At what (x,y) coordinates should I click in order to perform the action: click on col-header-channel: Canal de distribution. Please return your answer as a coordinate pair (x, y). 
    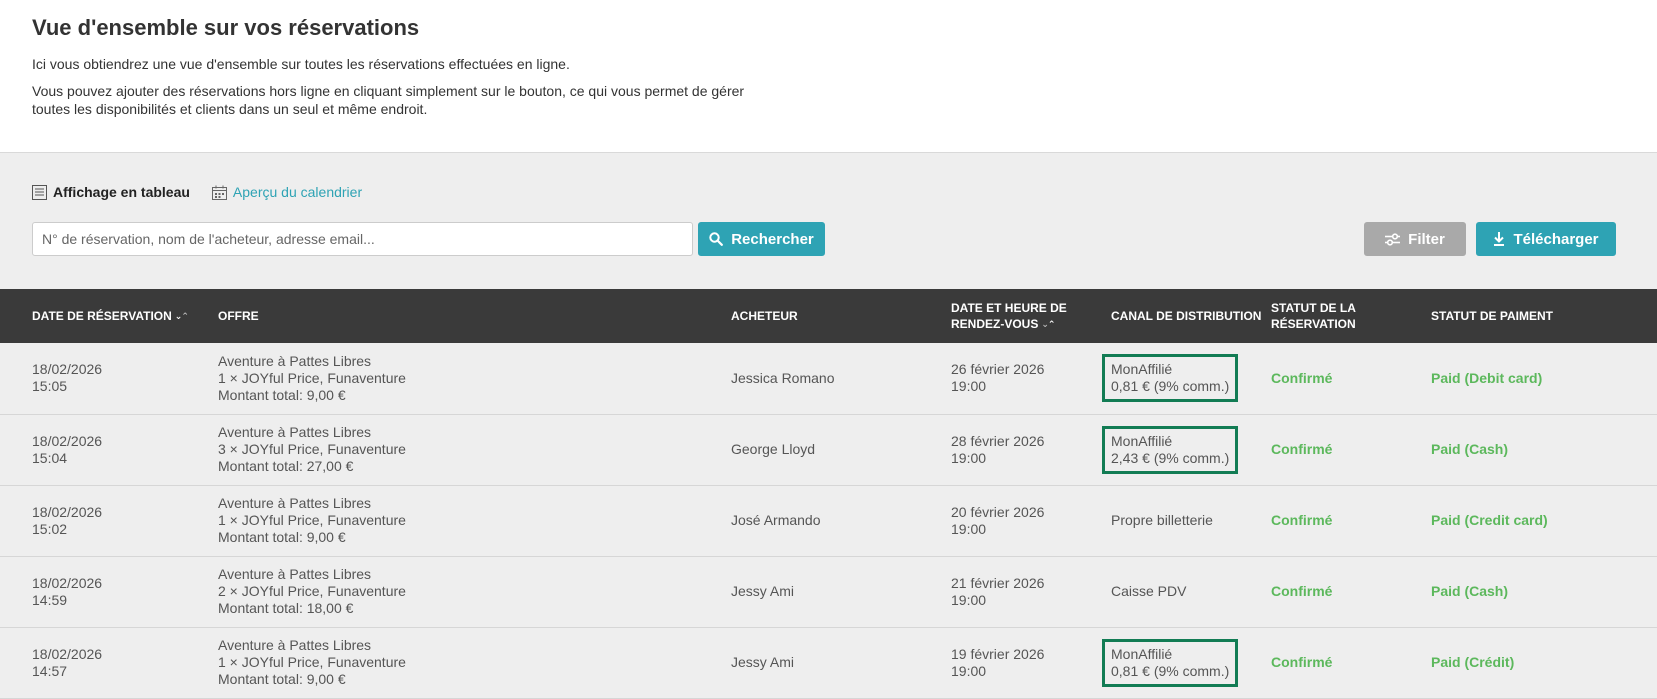
    Looking at the image, I should click on (1186, 316).